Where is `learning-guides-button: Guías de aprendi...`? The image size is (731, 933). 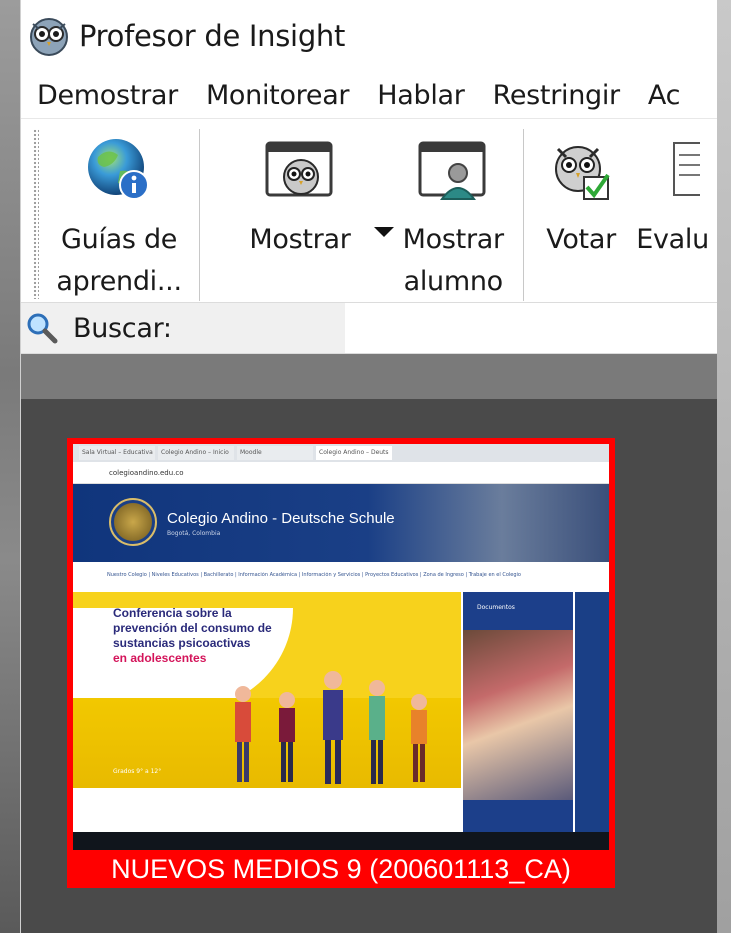 learning-guides-button: Guías de aprendi... is located at coordinates (119, 216).